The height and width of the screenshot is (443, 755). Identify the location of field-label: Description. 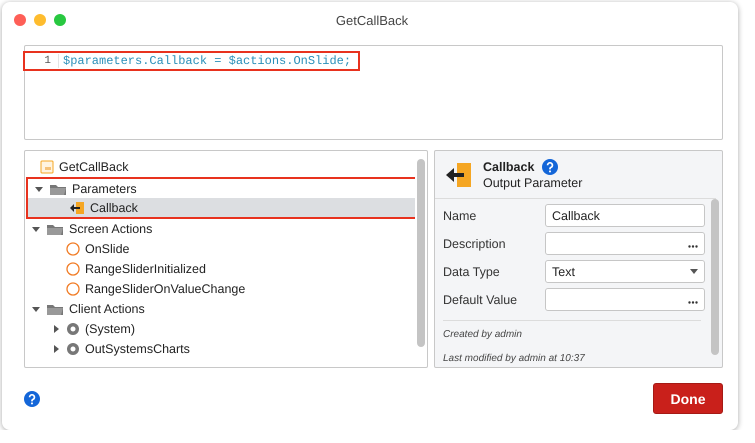
(475, 243).